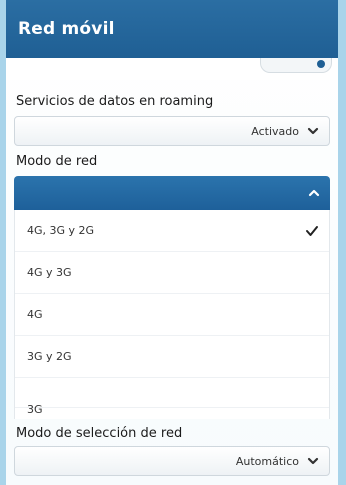 This screenshot has height=485, width=346. I want to click on option-3g-2g: 3G y 2G, so click(172, 357).